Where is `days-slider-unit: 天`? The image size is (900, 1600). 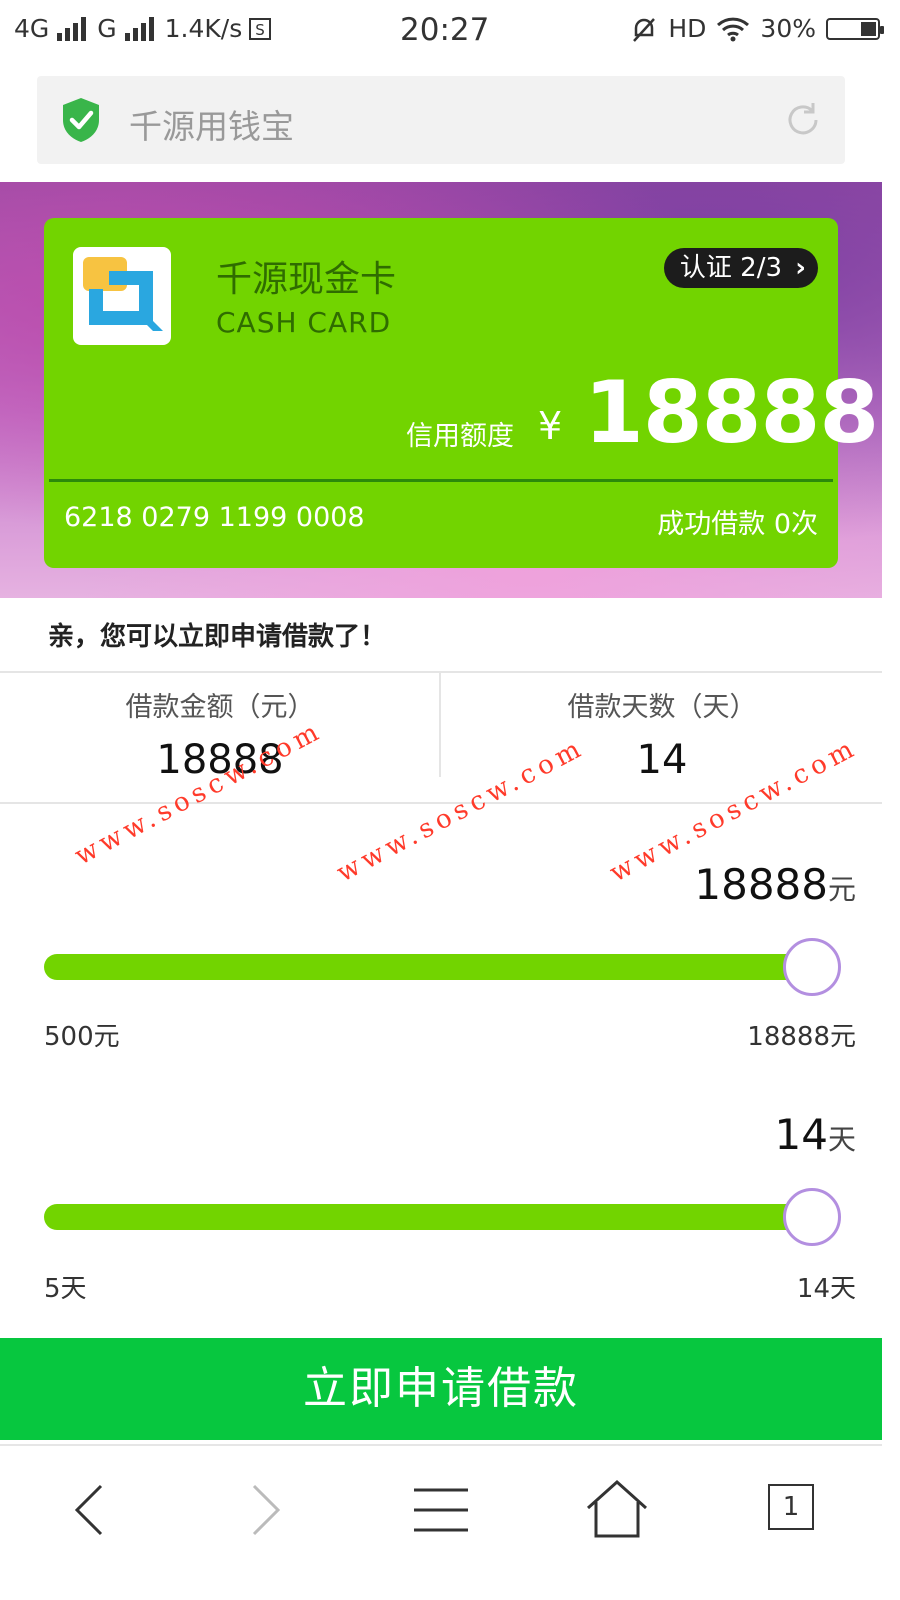 days-slider-unit: 天 is located at coordinates (841, 1139).